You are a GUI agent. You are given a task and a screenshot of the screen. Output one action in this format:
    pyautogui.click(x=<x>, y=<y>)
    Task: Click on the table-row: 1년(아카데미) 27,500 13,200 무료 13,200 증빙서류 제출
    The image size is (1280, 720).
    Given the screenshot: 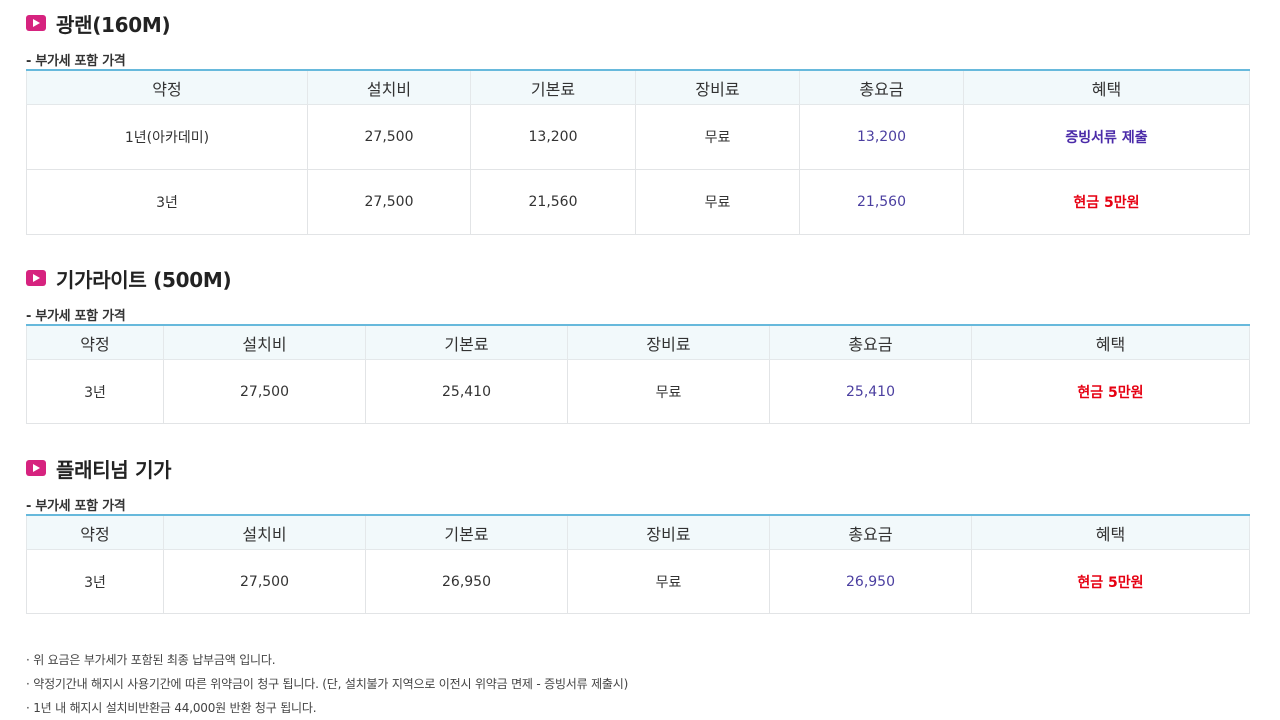 What is the action you would take?
    pyautogui.click(x=638, y=137)
    